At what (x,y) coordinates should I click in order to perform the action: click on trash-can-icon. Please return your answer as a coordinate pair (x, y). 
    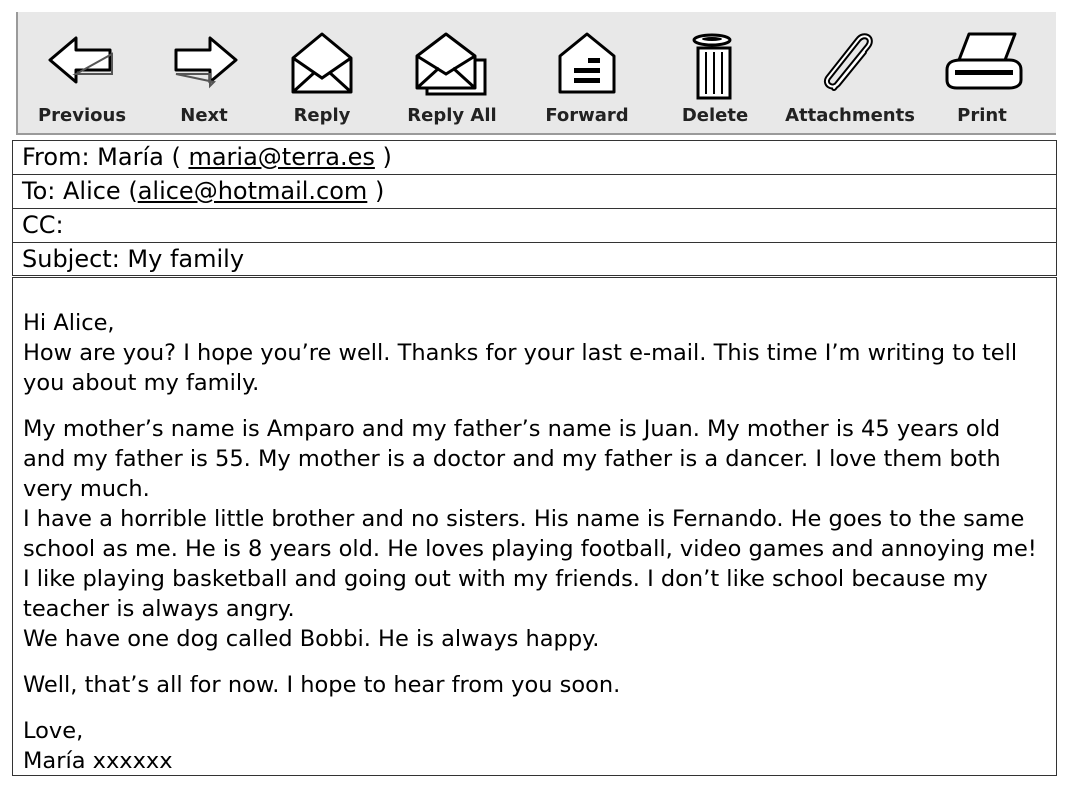
    Looking at the image, I should click on (712, 66).